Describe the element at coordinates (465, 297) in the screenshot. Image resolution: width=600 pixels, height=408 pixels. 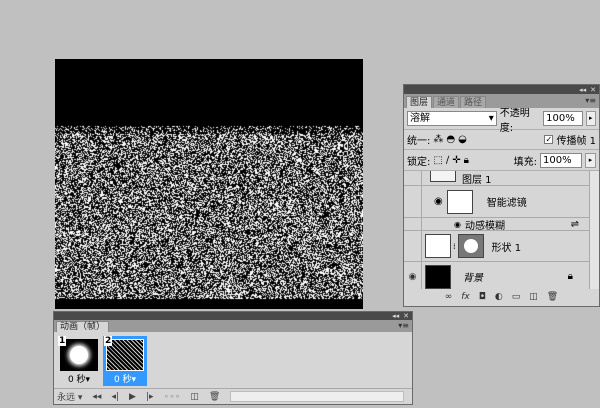
I see `fx-icon: fx` at that location.